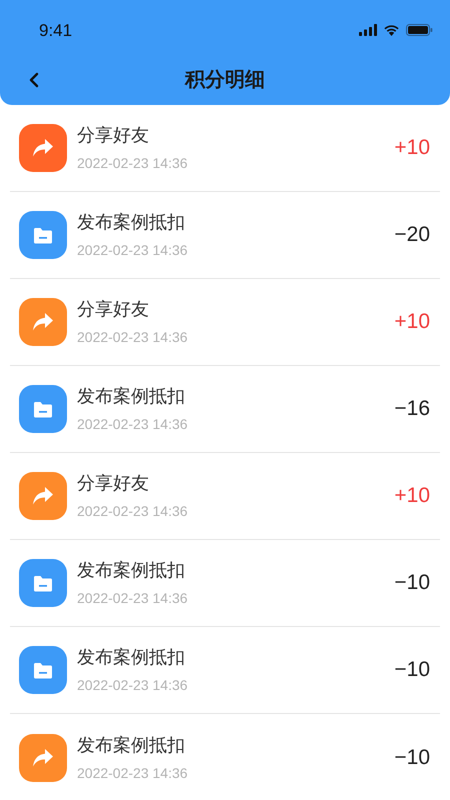  I want to click on points-amount: −20, so click(412, 235).